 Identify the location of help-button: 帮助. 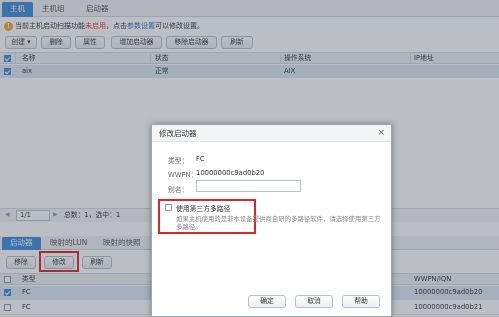
(361, 301).